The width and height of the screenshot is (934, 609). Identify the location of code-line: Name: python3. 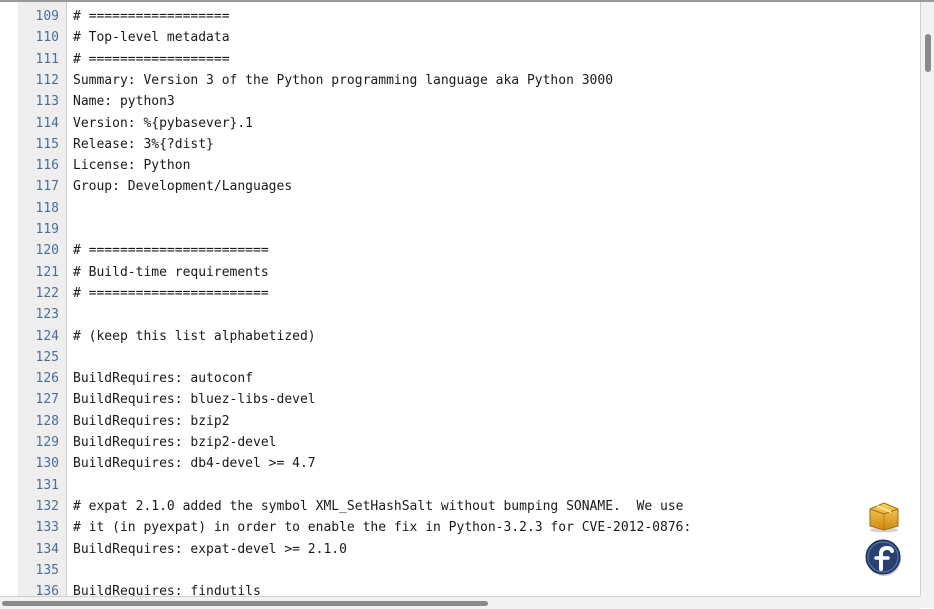
(124, 101).